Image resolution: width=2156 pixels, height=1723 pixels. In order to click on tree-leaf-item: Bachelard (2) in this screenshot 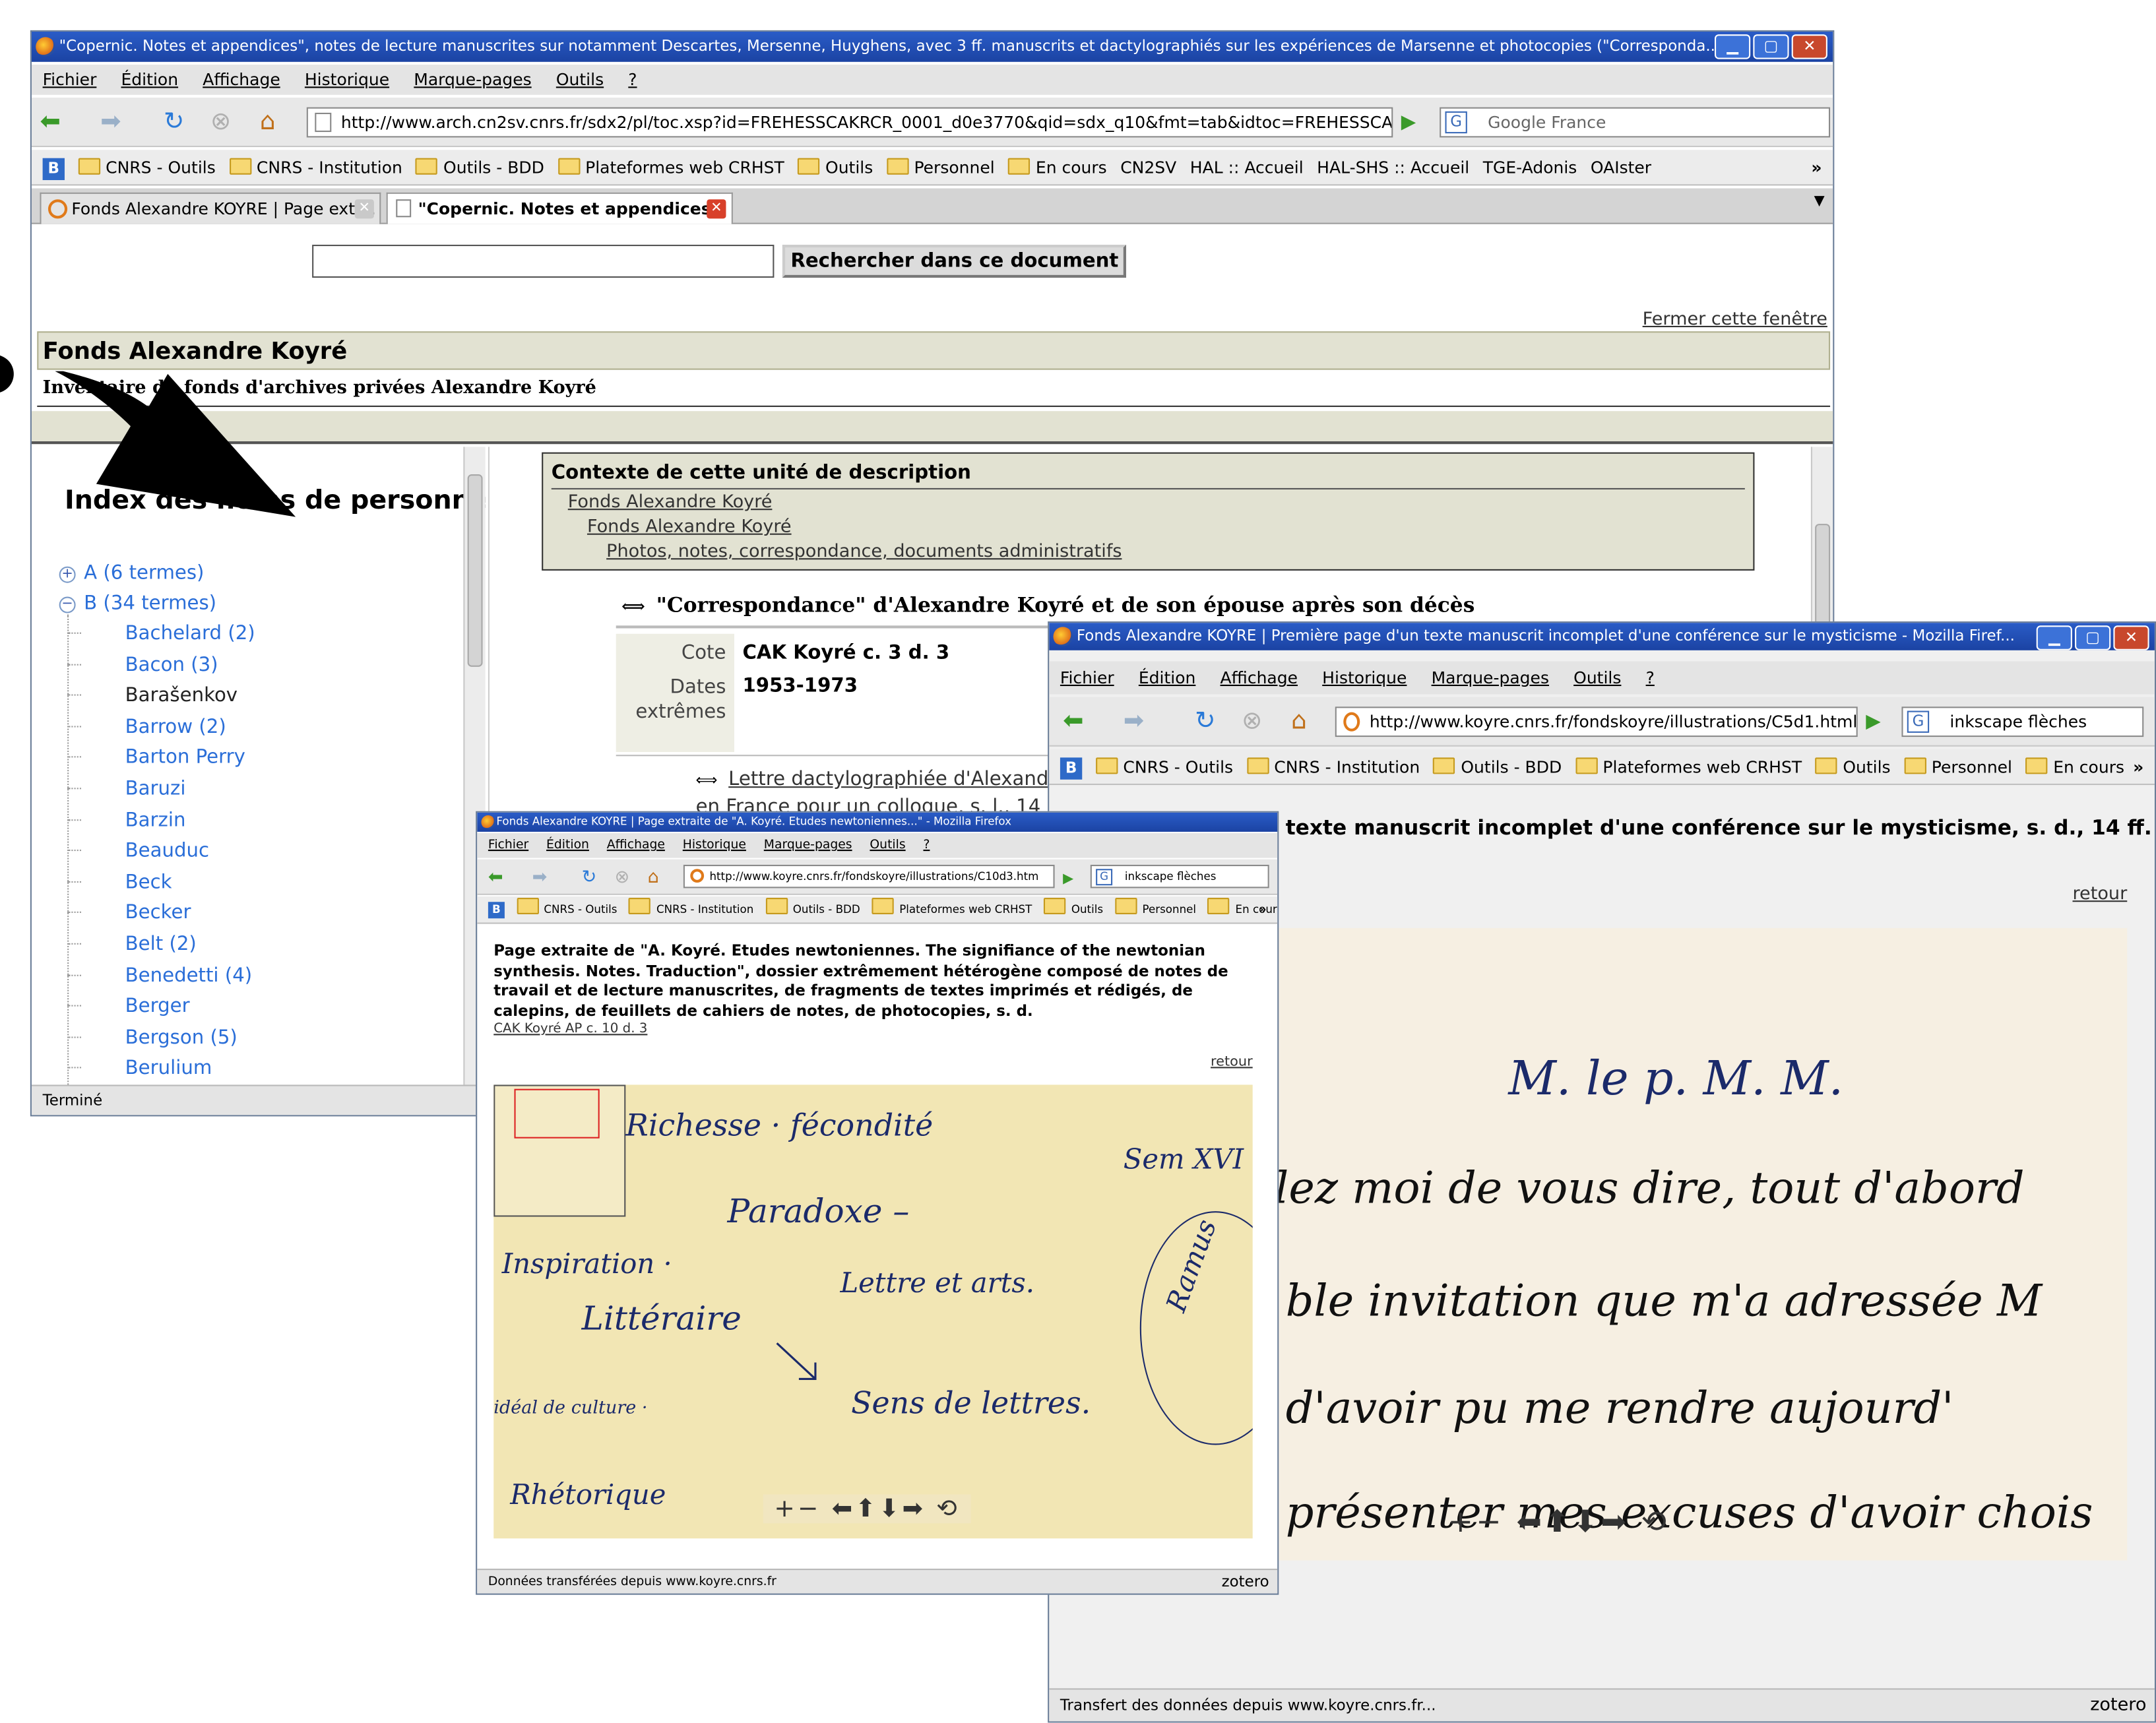, I will do `click(168, 633)`.